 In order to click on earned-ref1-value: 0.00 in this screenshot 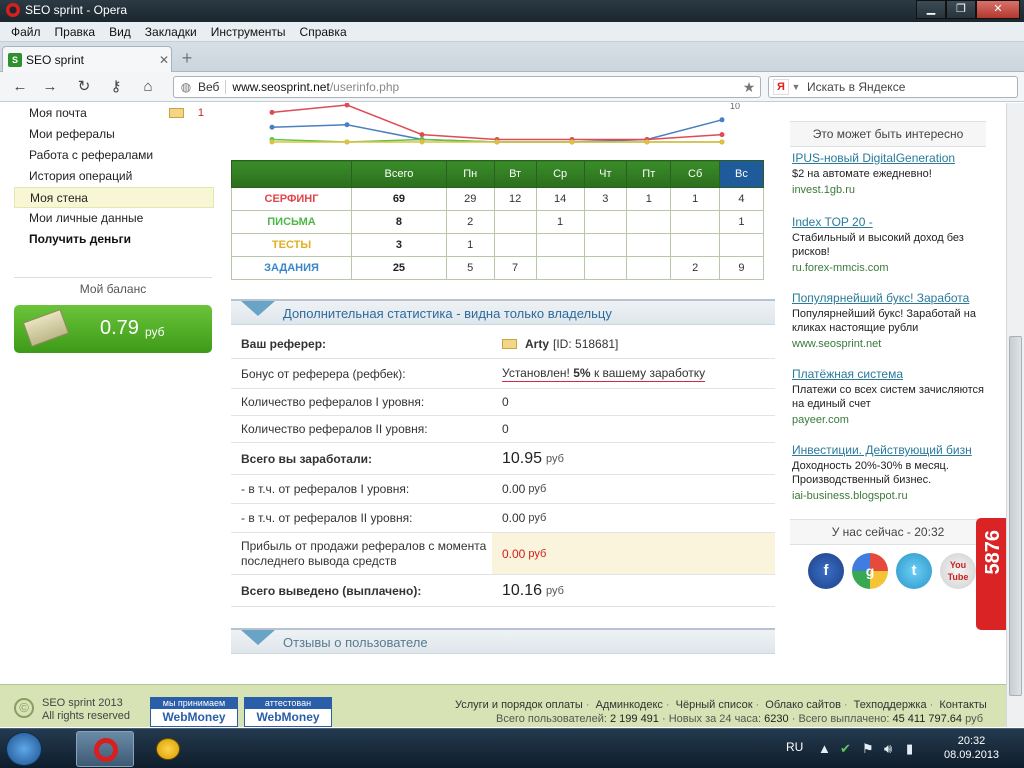, I will do `click(514, 489)`.